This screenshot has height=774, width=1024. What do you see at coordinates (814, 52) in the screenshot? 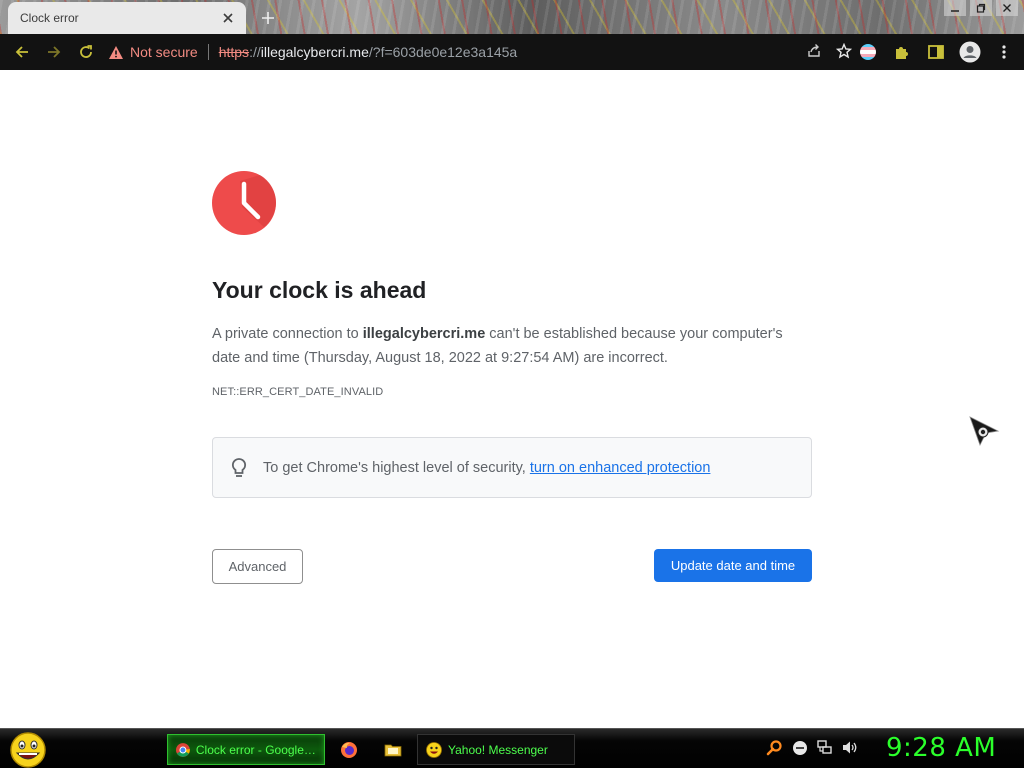
I see `share-icon` at bounding box center [814, 52].